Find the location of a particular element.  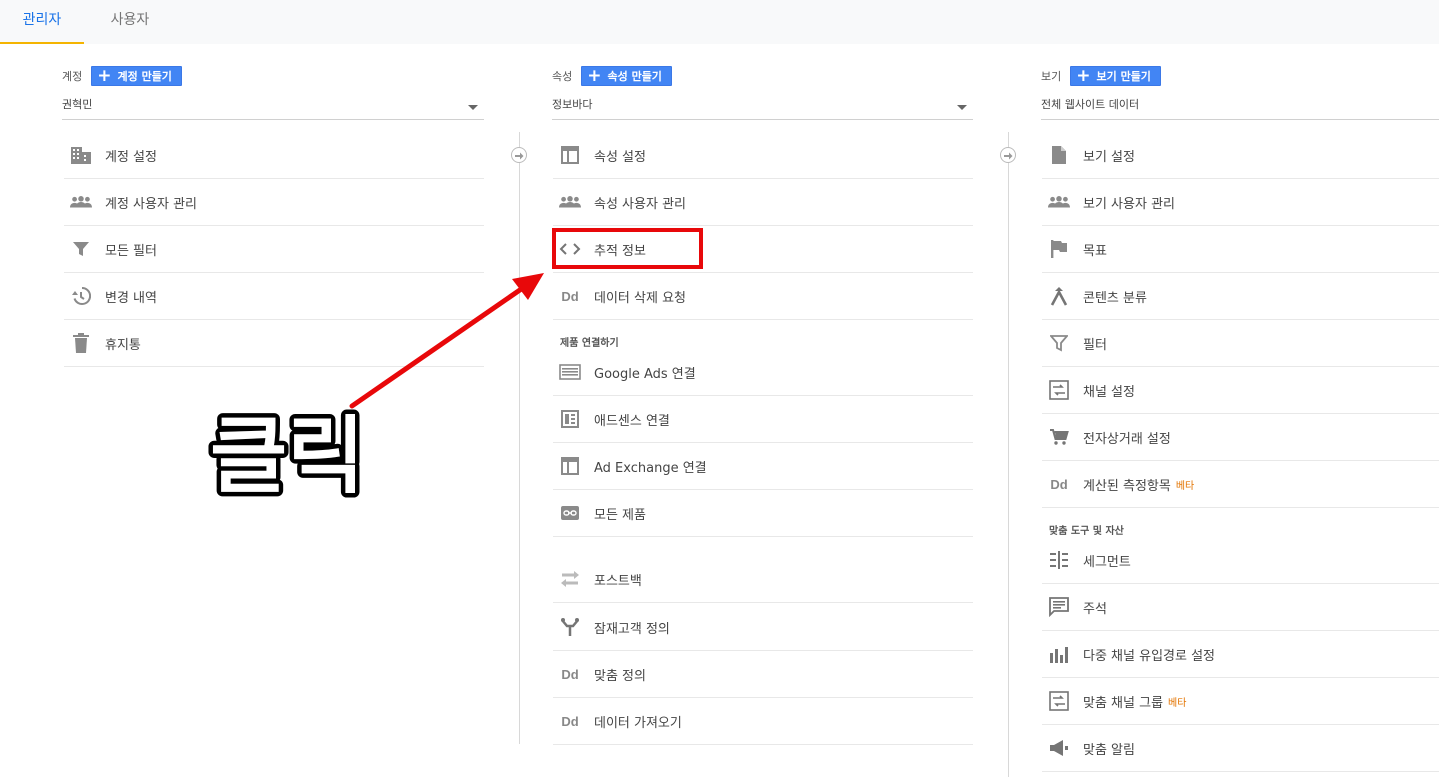

click-annotation-text: 클릭 is located at coordinates (287, 456).